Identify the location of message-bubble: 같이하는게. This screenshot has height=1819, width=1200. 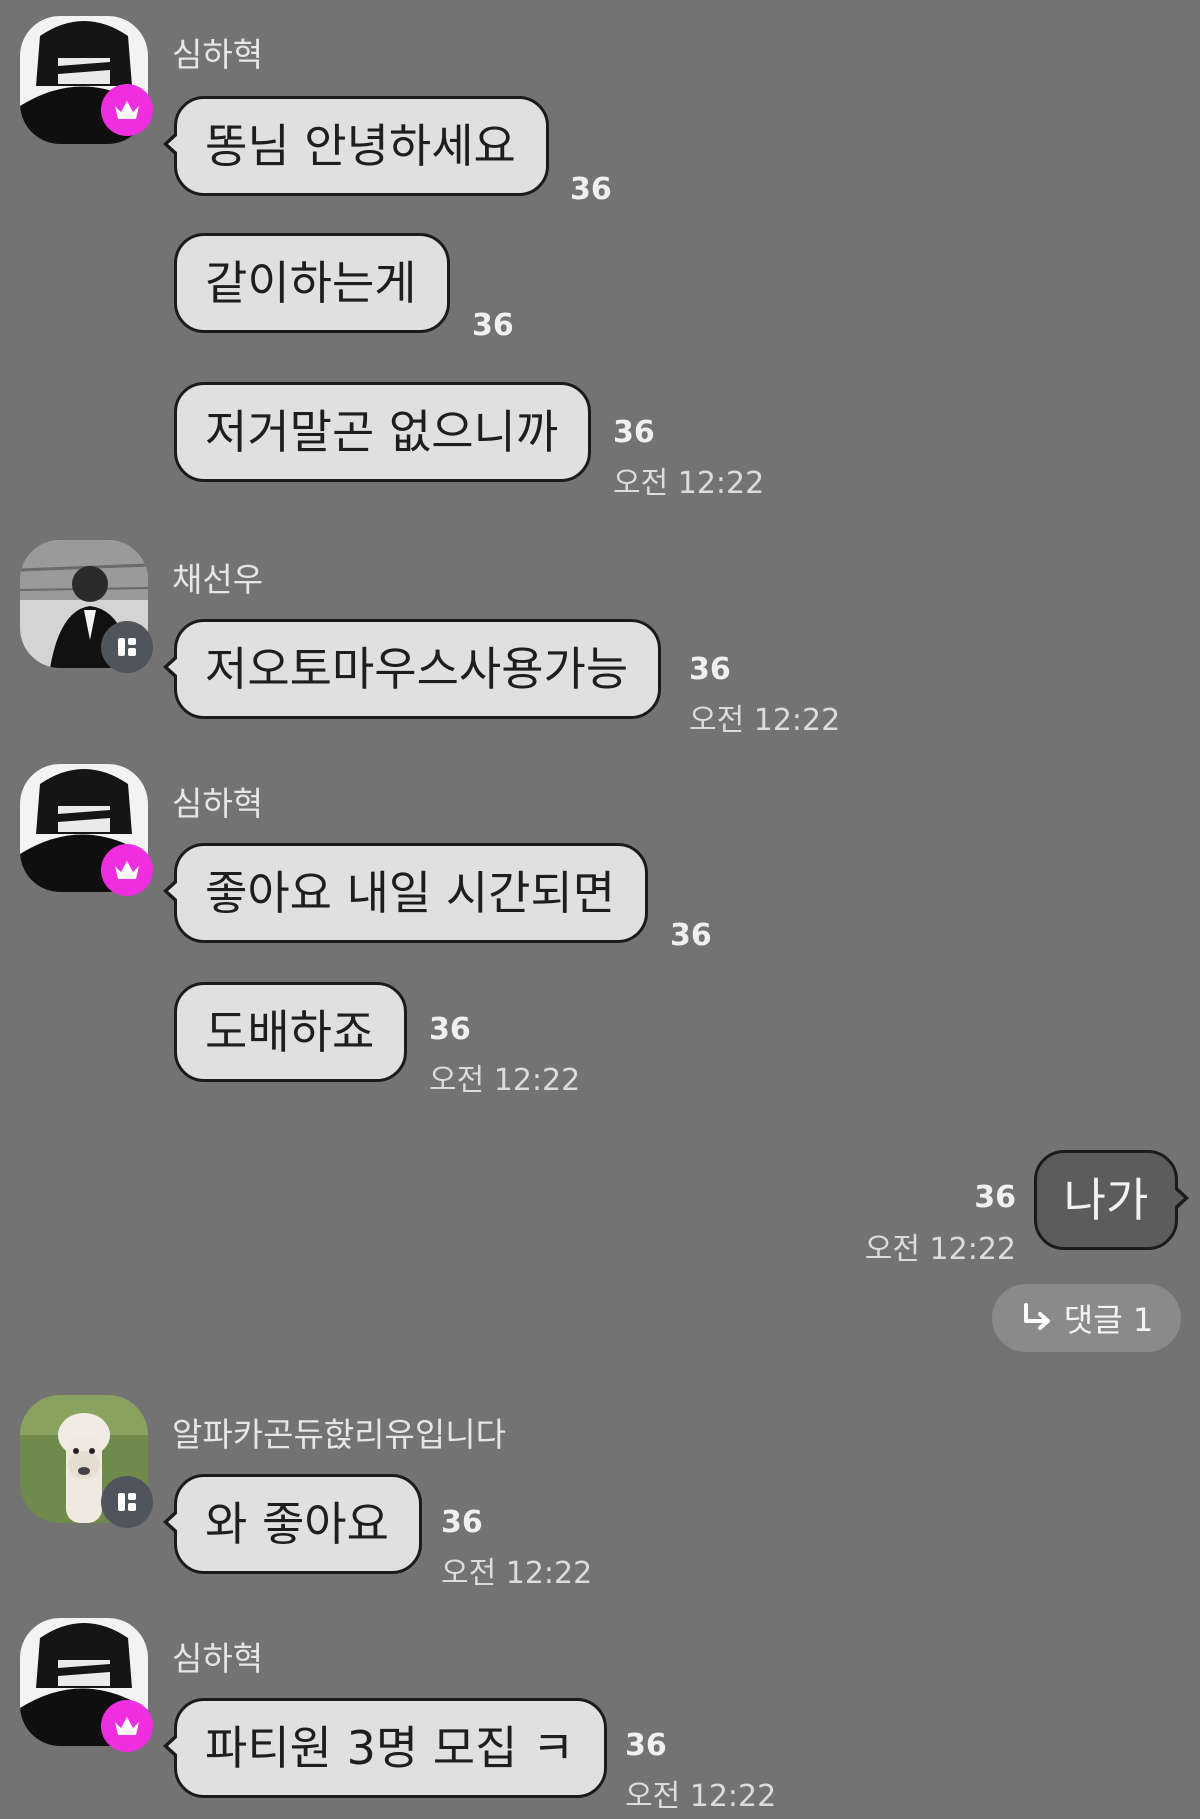
(312, 283).